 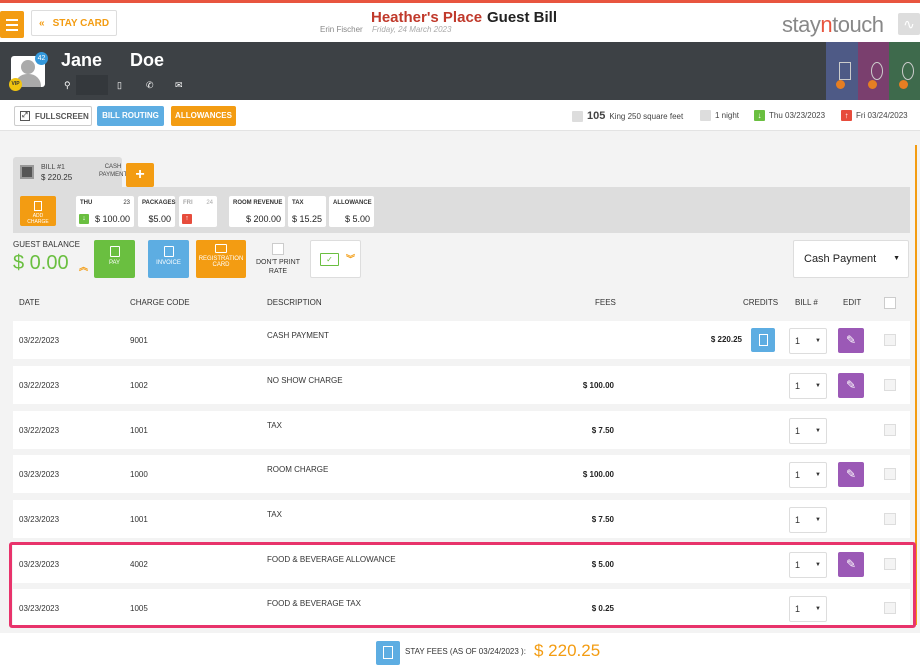 I want to click on row-date: 03/23/2023, so click(x=39, y=519).